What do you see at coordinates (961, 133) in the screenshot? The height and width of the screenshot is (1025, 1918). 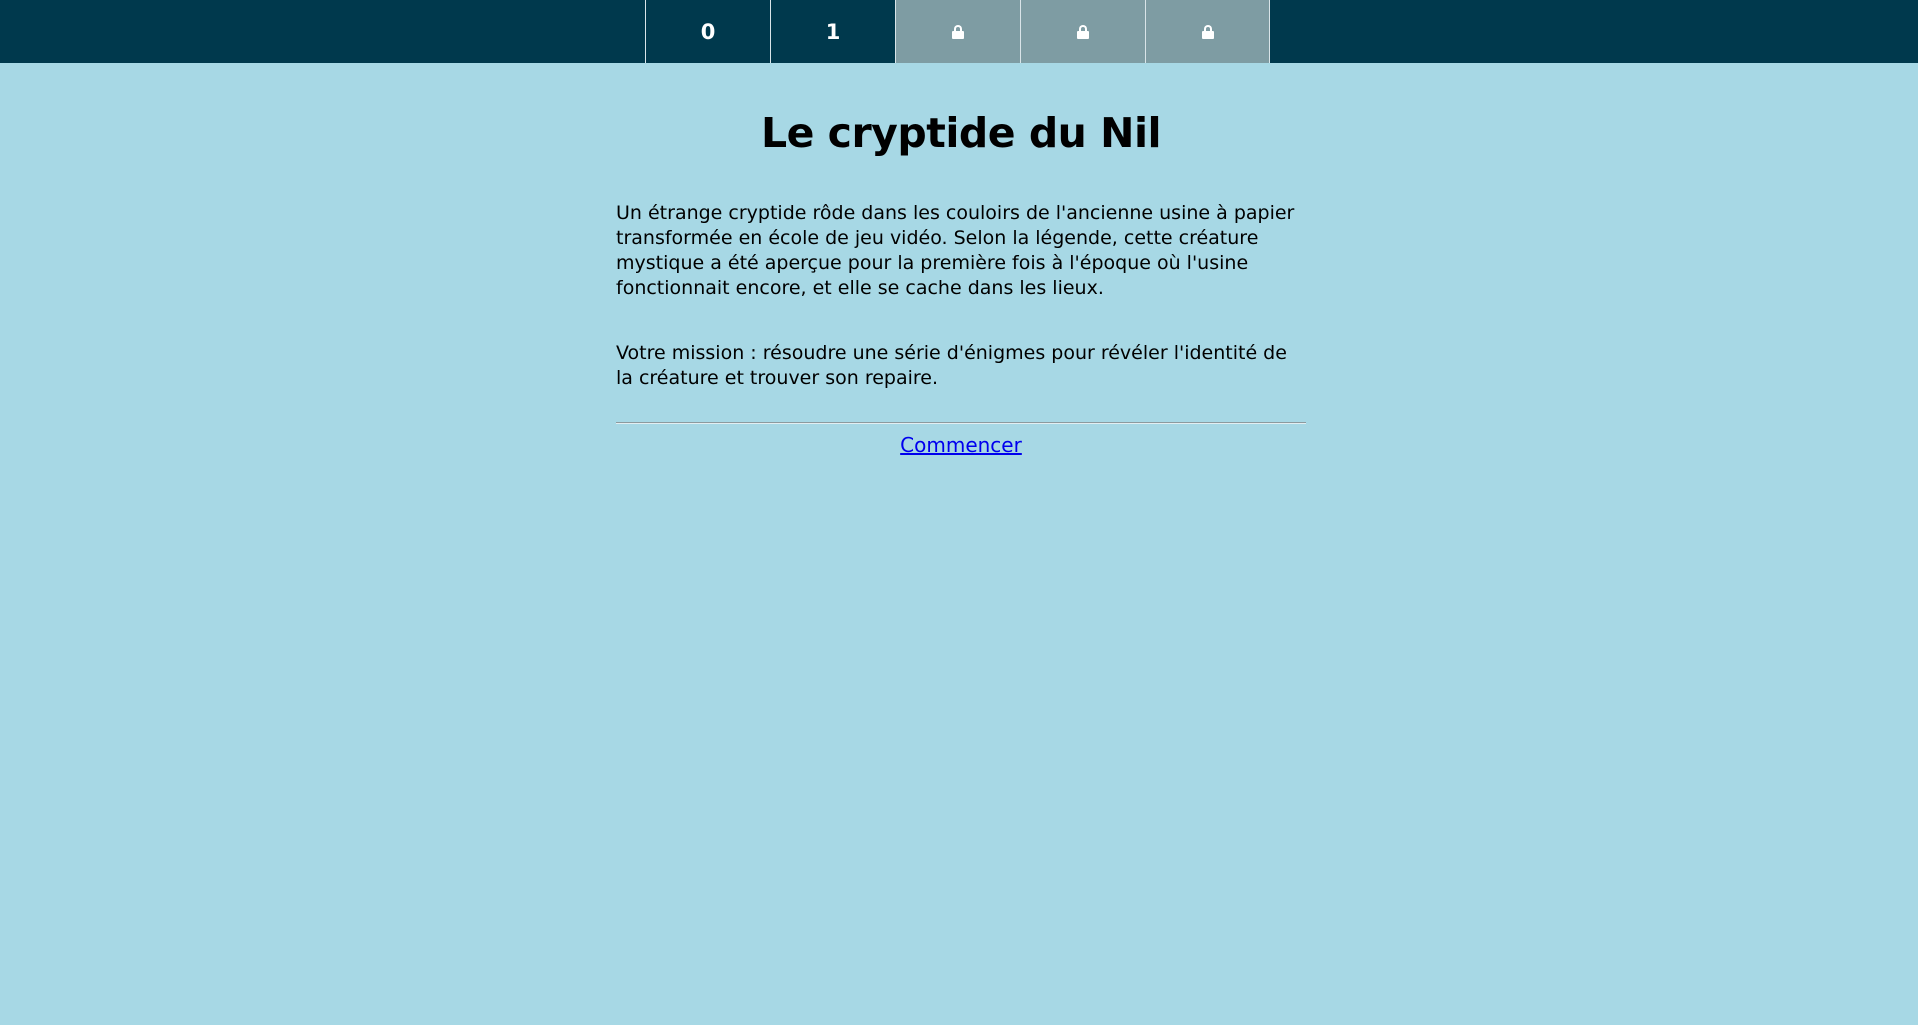 I see `page-title: Le cryptide du Nil` at bounding box center [961, 133].